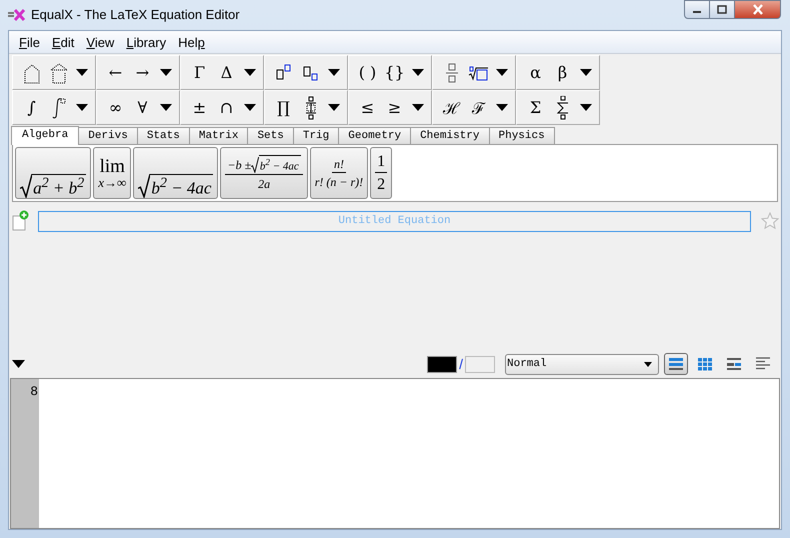 The height and width of the screenshot is (538, 790). What do you see at coordinates (339, 182) in the screenshot?
I see `formula-text: r! (n − r)!` at bounding box center [339, 182].